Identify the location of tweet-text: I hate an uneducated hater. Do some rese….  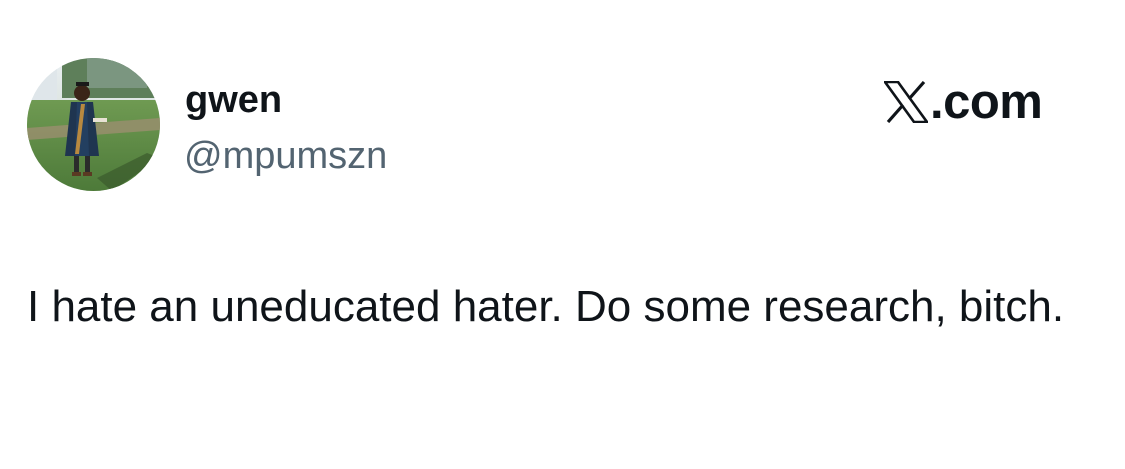
(546, 306).